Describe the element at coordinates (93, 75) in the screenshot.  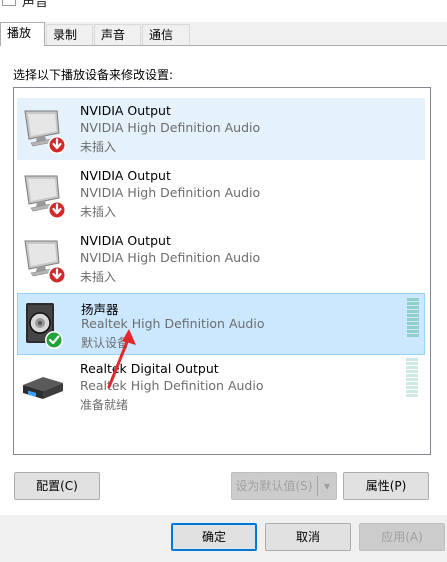
I see `instruction-text: 选择以下播放设备来修改设置:` at that location.